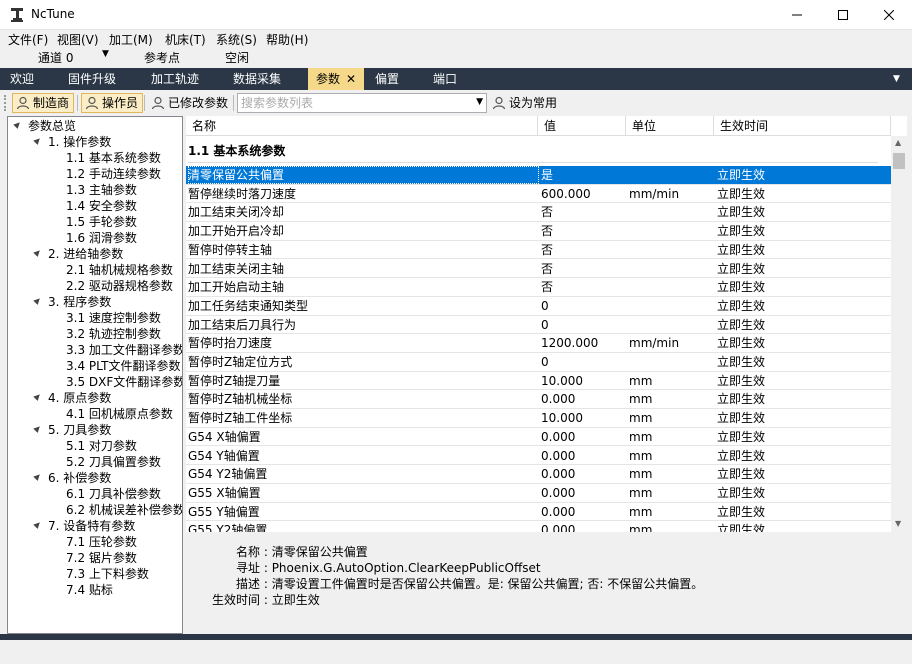  I want to click on tree-leaf-item: 2.1 轴机械规格参数, so click(119, 270).